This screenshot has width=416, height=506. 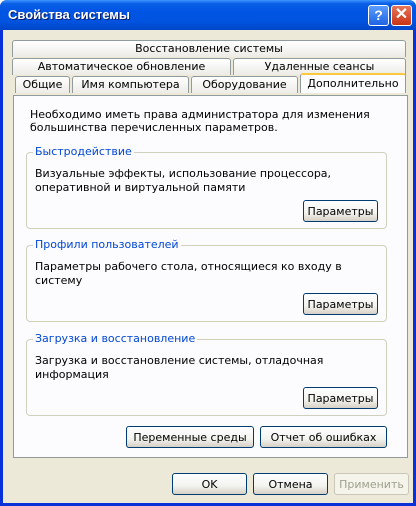 I want to click on tab-advanced: Дополнительно, so click(x=353, y=83).